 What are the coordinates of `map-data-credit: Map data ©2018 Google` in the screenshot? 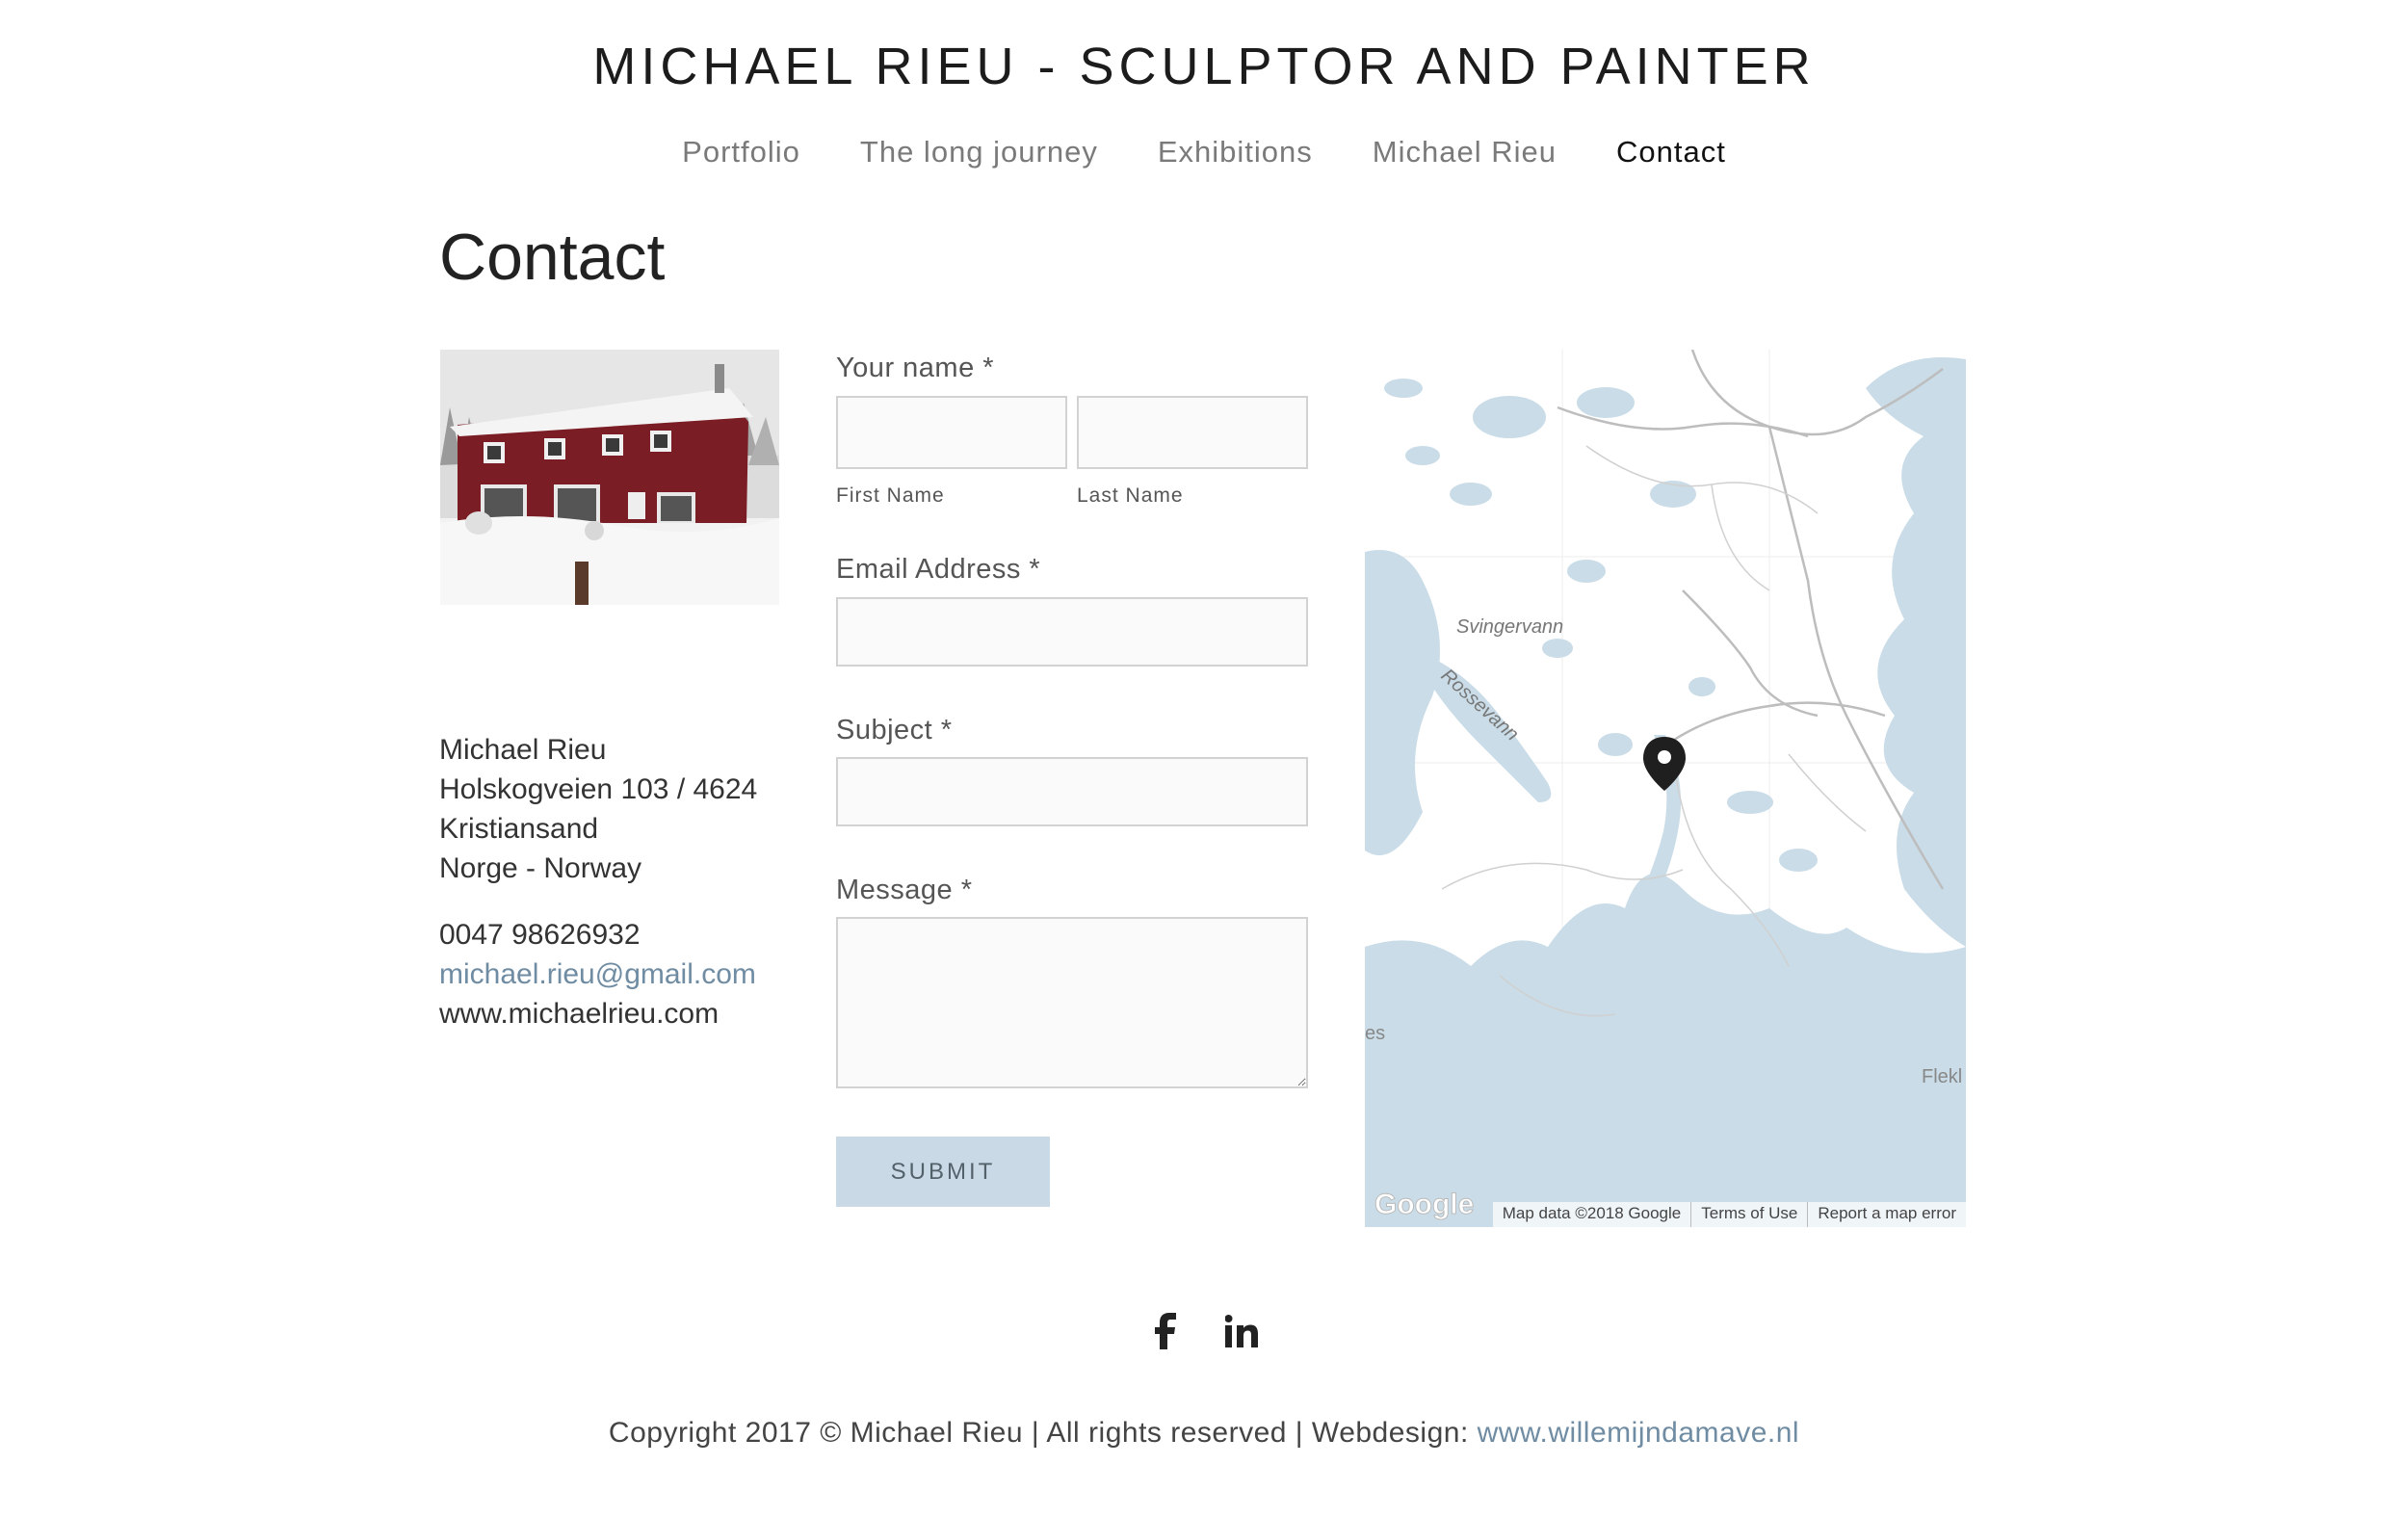 It's located at (1592, 1213).